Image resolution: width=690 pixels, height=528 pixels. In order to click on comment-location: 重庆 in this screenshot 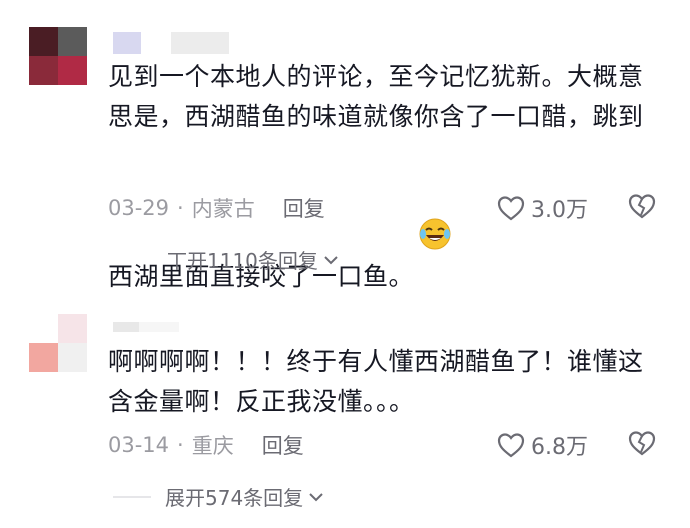, I will do `click(212, 446)`.